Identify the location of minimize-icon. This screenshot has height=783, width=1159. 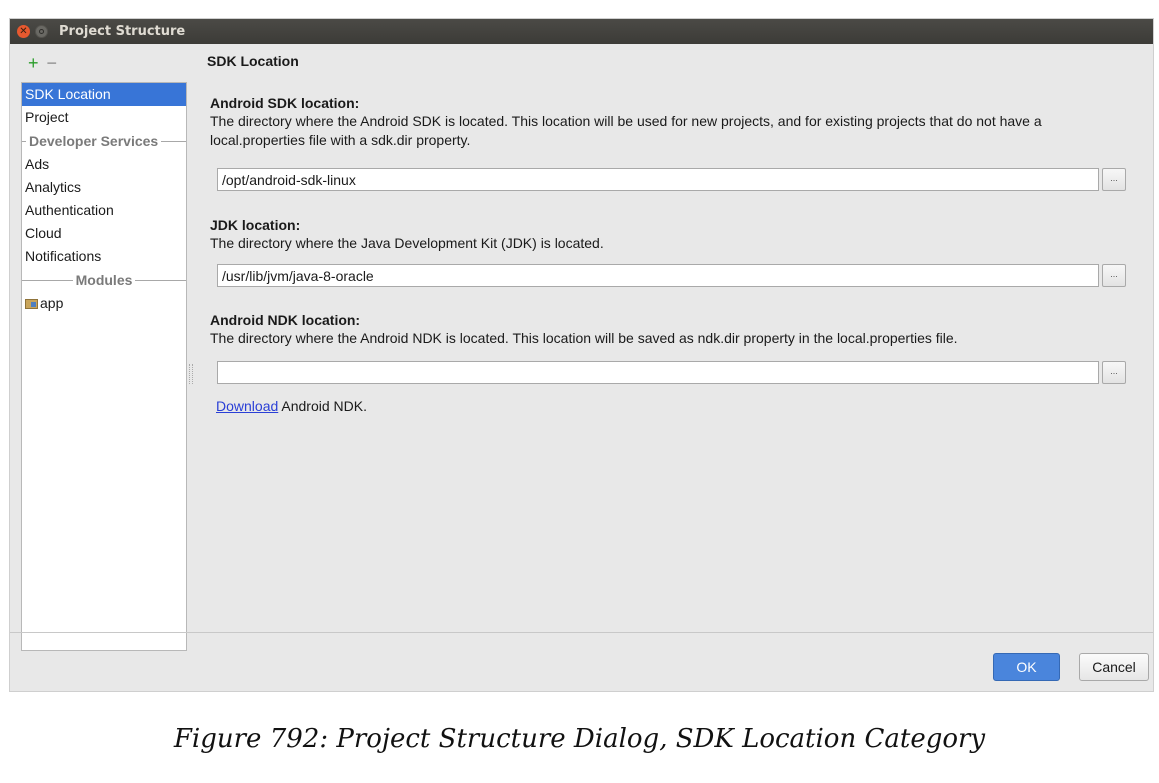
(41, 31).